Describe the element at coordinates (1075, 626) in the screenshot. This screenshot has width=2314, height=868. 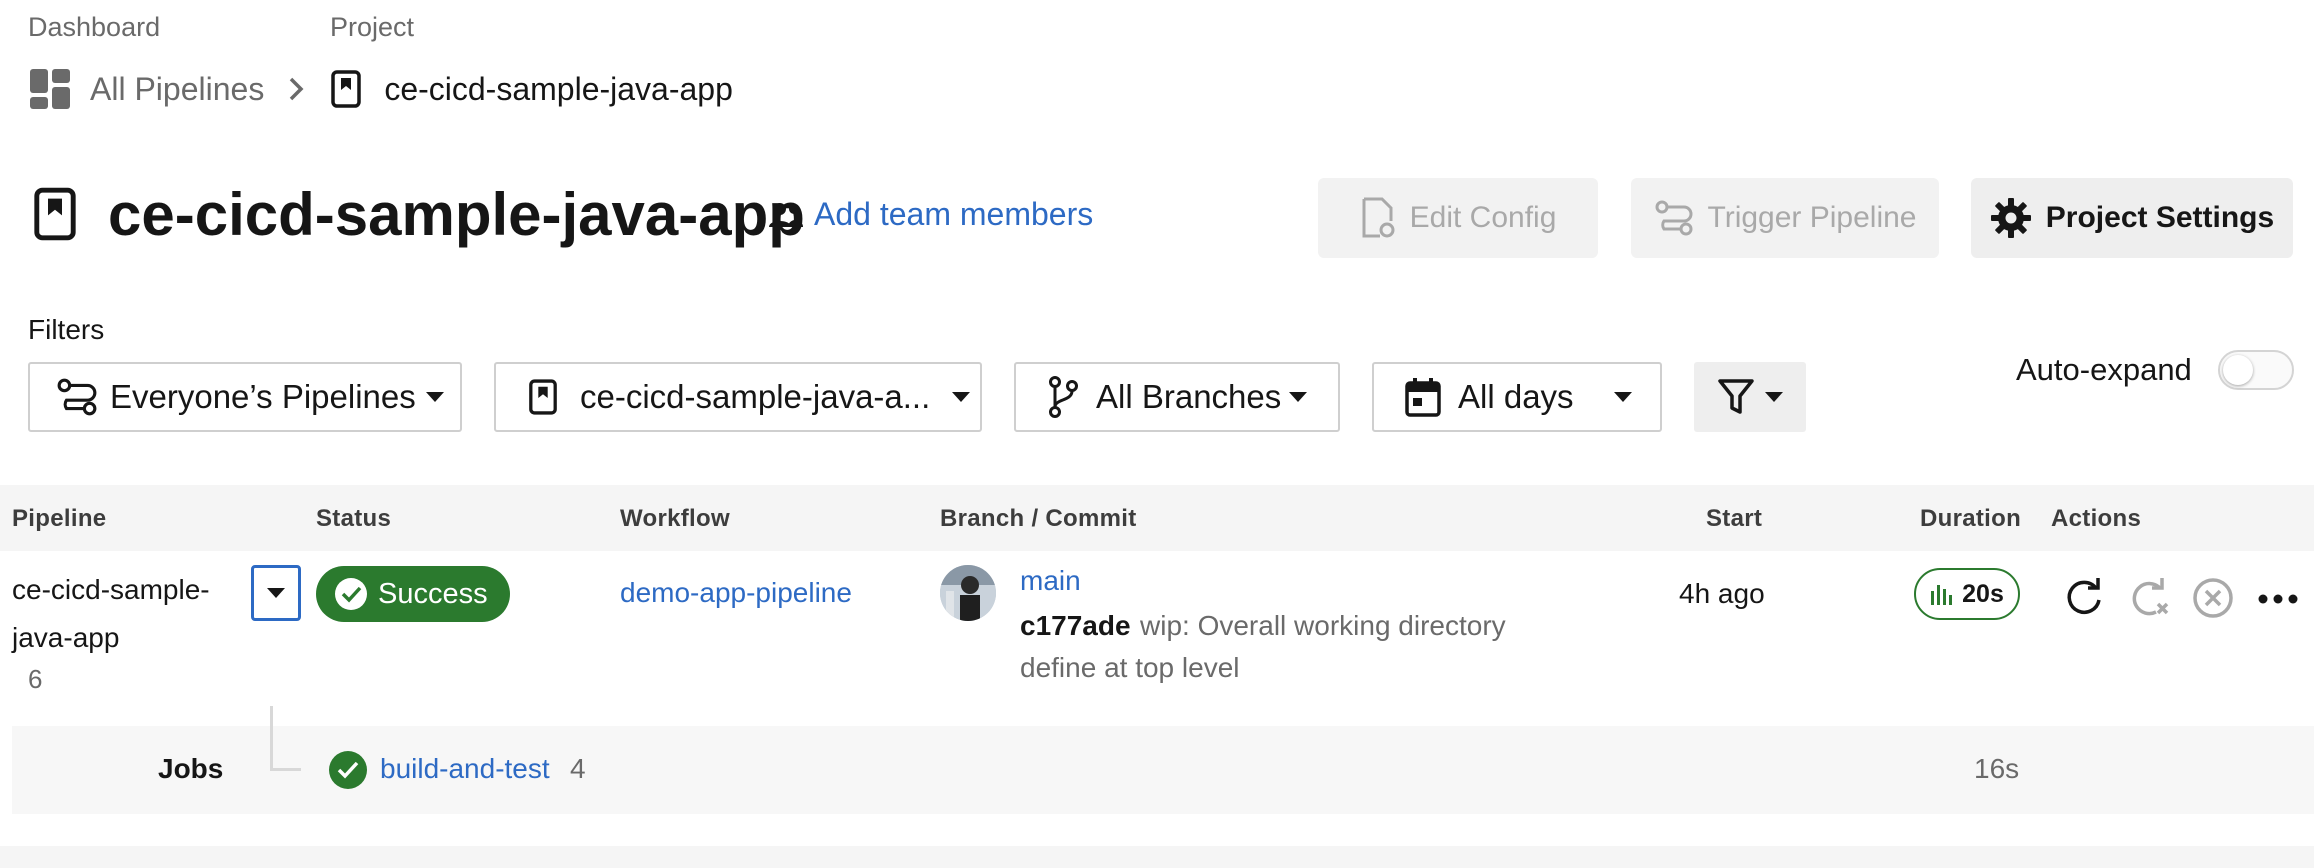
I see `commit-hash: c177ade` at that location.